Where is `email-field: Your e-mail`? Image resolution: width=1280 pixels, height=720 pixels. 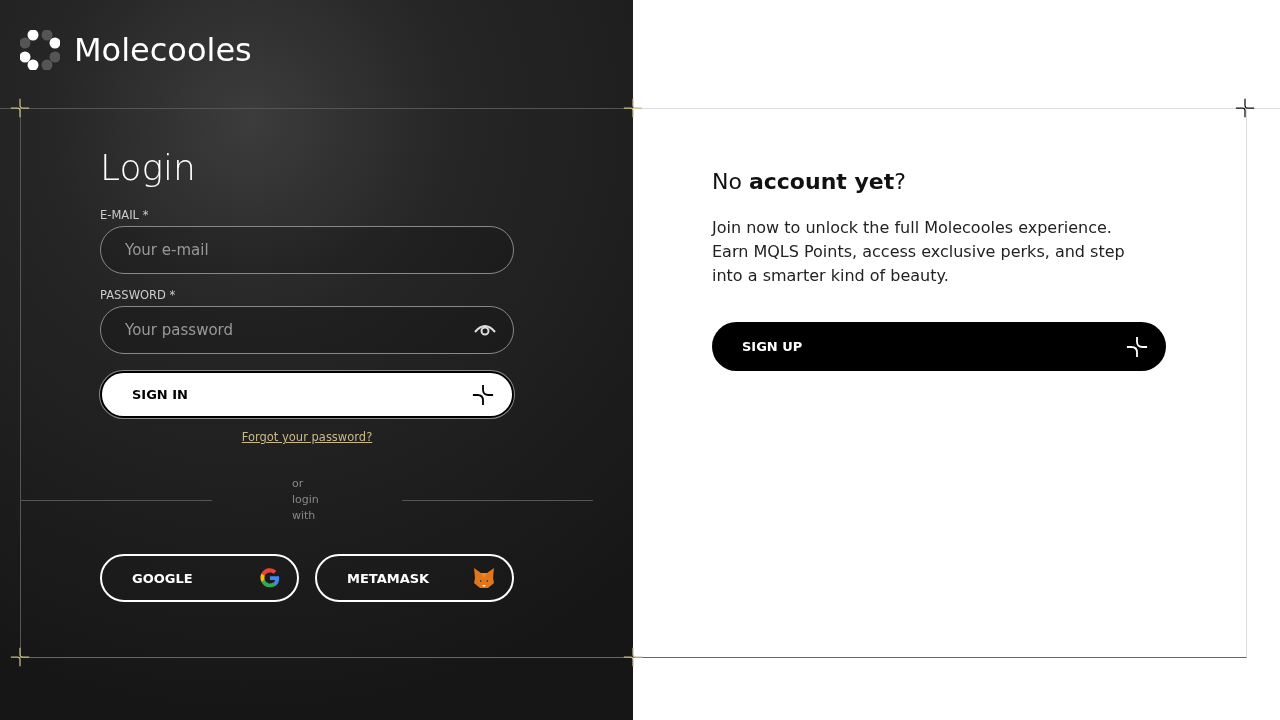
email-field: Your e-mail is located at coordinates (307, 250).